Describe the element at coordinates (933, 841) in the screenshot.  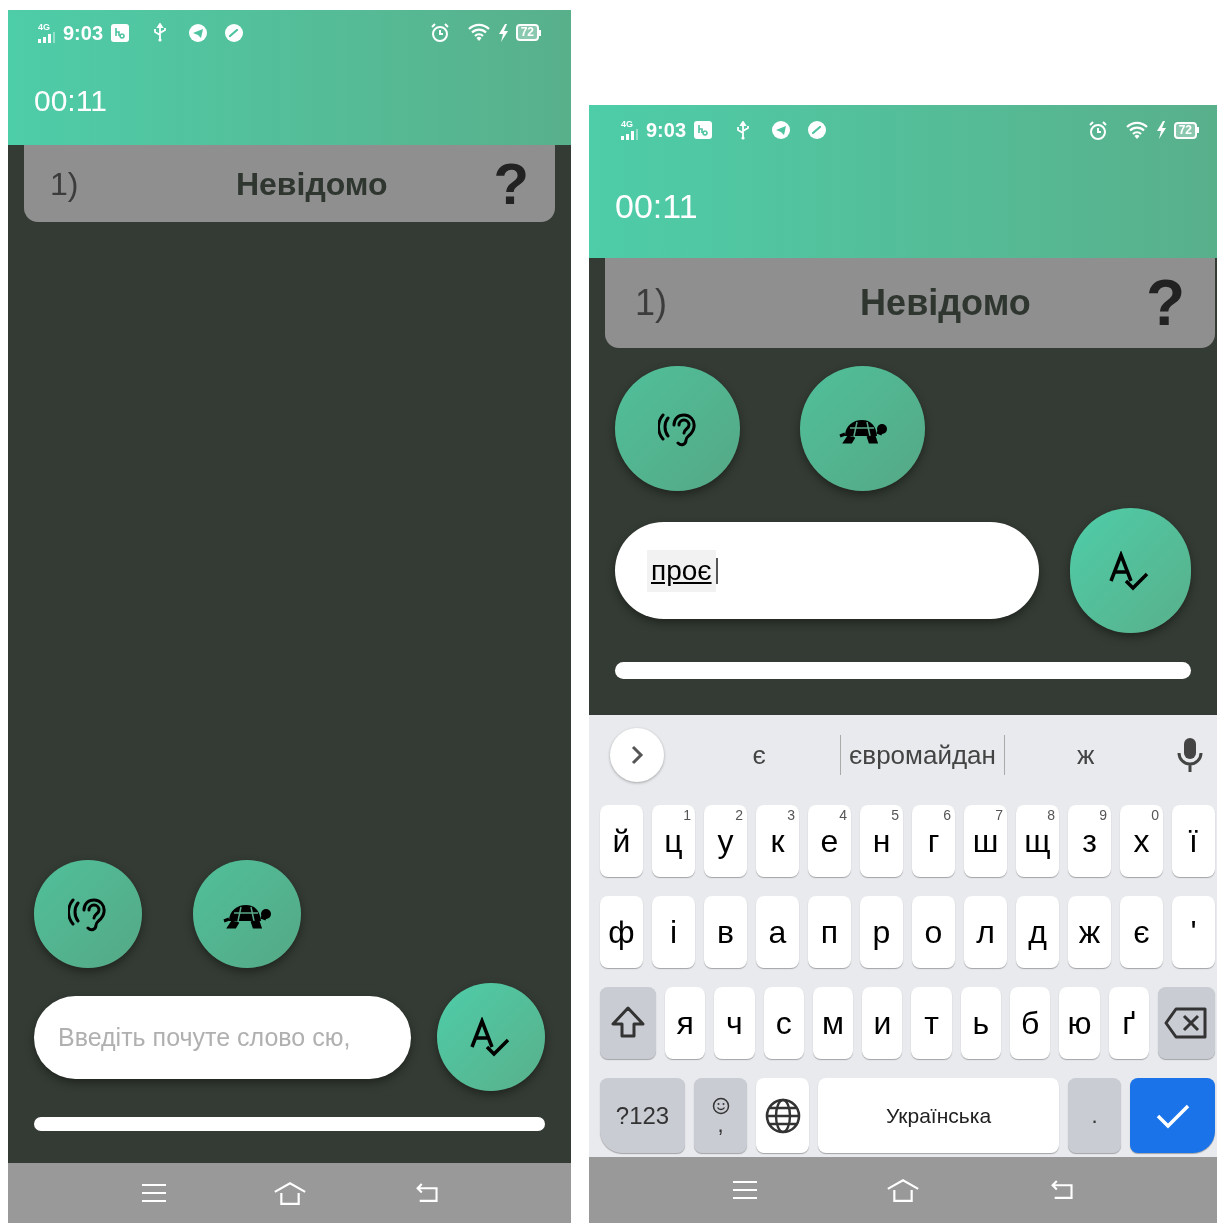
I see `key: г 6` at that location.